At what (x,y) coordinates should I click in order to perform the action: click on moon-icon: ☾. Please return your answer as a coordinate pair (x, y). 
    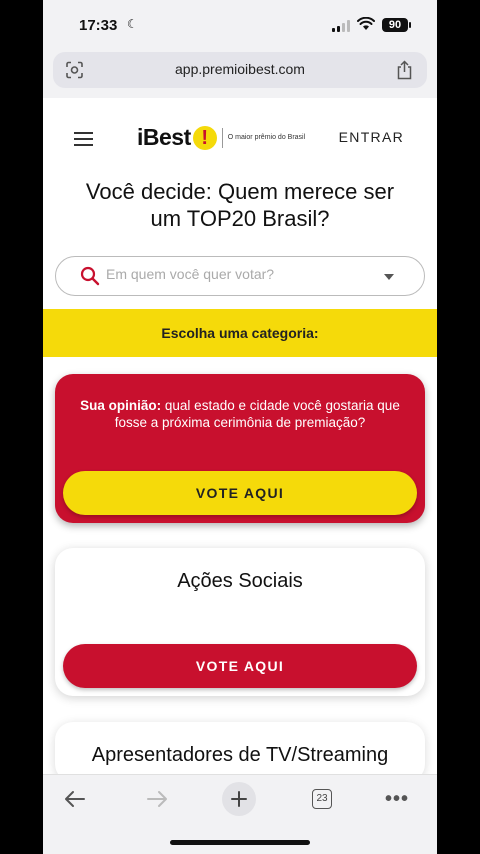
    Looking at the image, I should click on (132, 24).